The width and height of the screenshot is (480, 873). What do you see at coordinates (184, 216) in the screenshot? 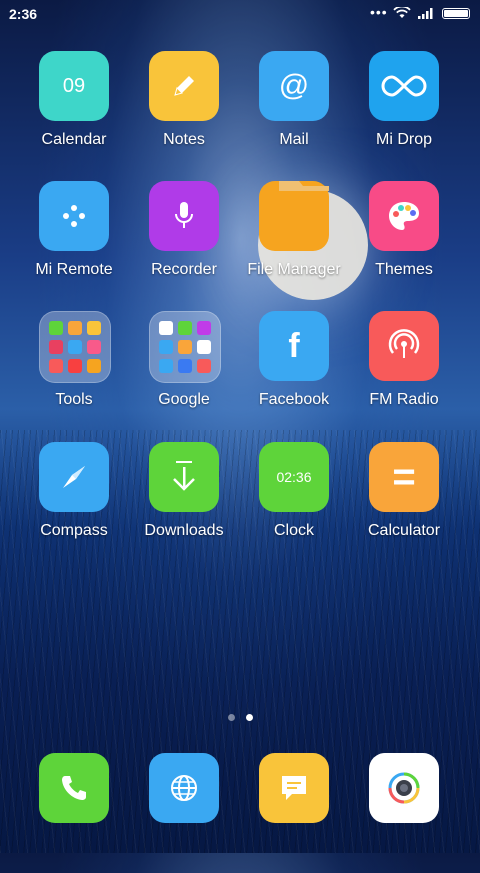
I see `microphone-icon` at bounding box center [184, 216].